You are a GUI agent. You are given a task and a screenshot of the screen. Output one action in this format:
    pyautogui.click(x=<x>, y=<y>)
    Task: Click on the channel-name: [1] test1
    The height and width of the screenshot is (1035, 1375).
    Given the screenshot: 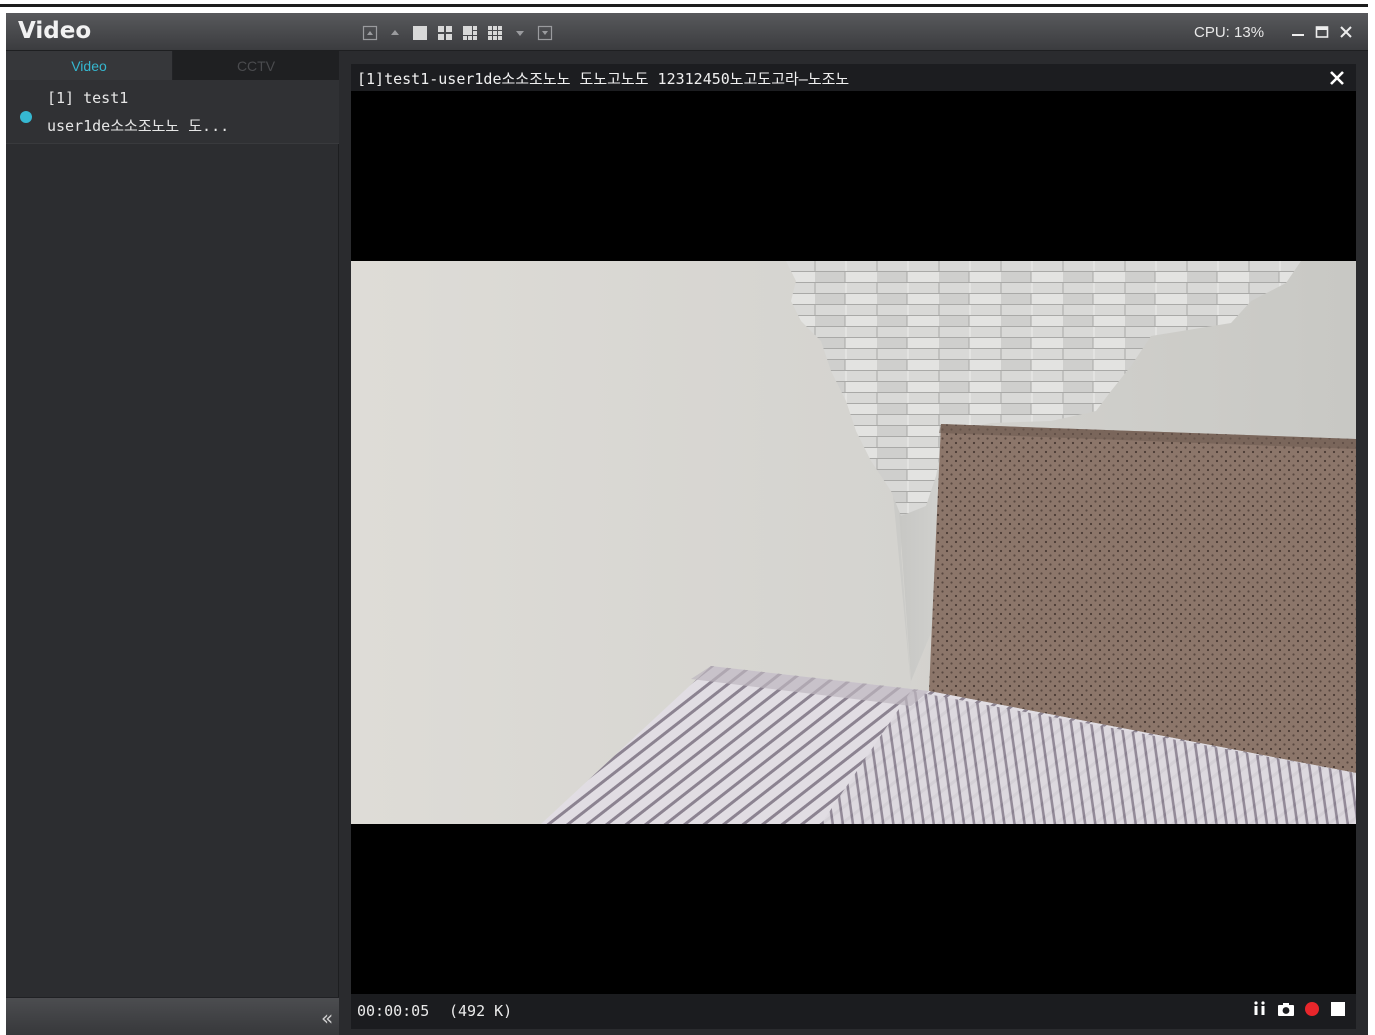 What is the action you would take?
    pyautogui.click(x=88, y=98)
    